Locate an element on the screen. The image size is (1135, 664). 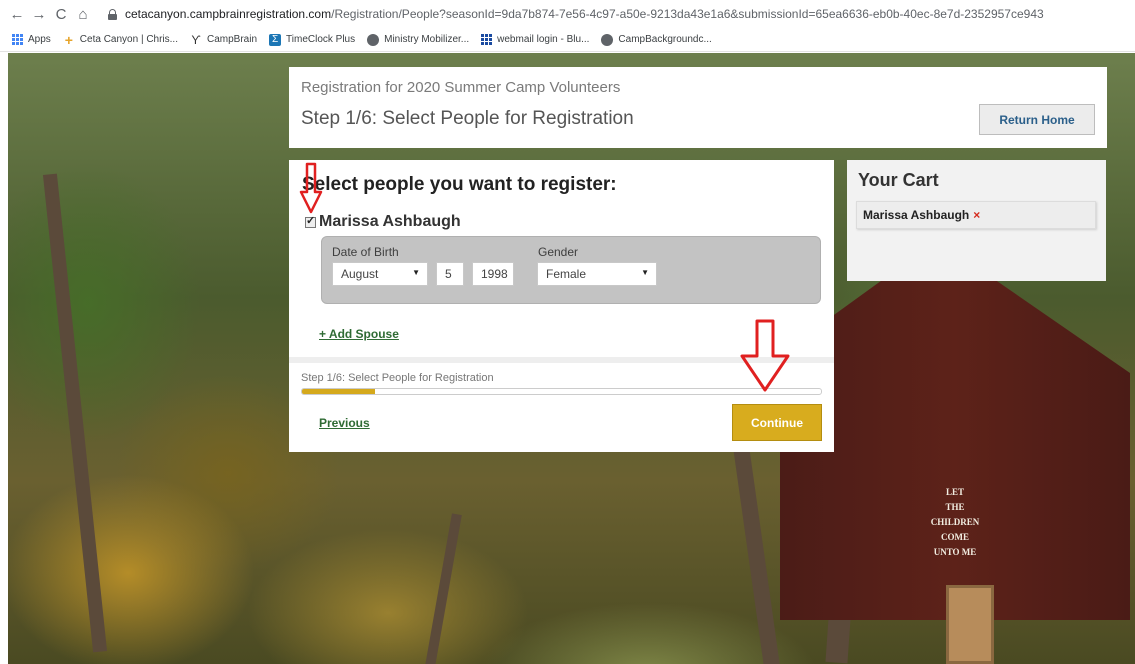
birth-month-value: August is located at coordinates (360, 274).